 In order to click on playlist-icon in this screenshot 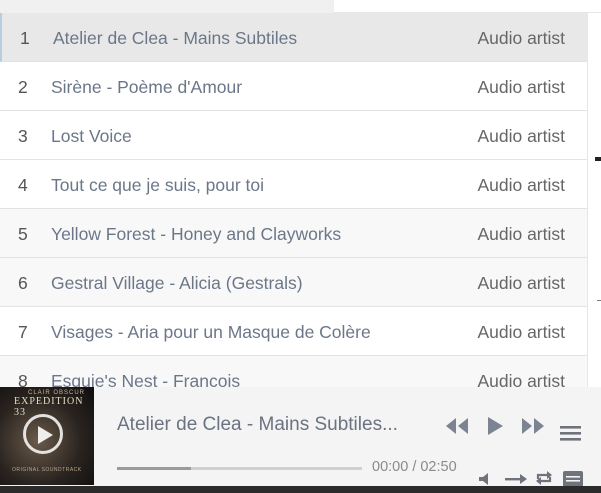, I will do `click(573, 479)`.